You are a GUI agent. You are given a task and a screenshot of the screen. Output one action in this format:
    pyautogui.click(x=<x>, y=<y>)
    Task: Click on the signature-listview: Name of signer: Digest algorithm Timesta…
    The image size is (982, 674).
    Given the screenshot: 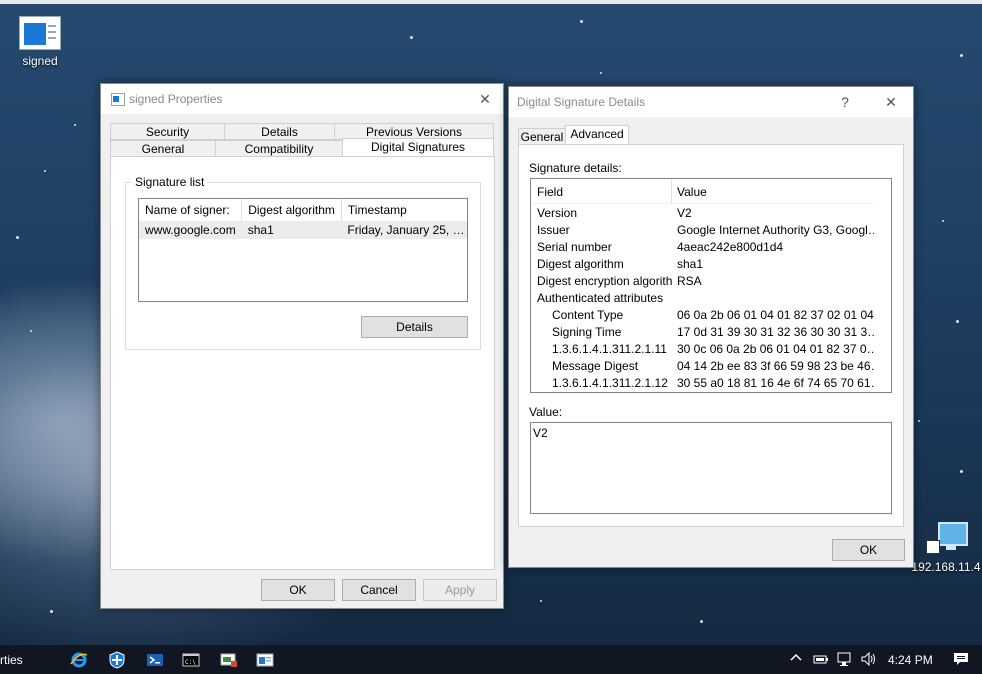 What is the action you would take?
    pyautogui.click(x=303, y=250)
    